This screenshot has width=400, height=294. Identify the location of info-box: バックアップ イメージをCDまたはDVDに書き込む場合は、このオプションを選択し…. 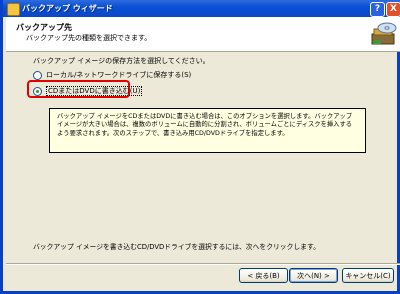
(207, 130).